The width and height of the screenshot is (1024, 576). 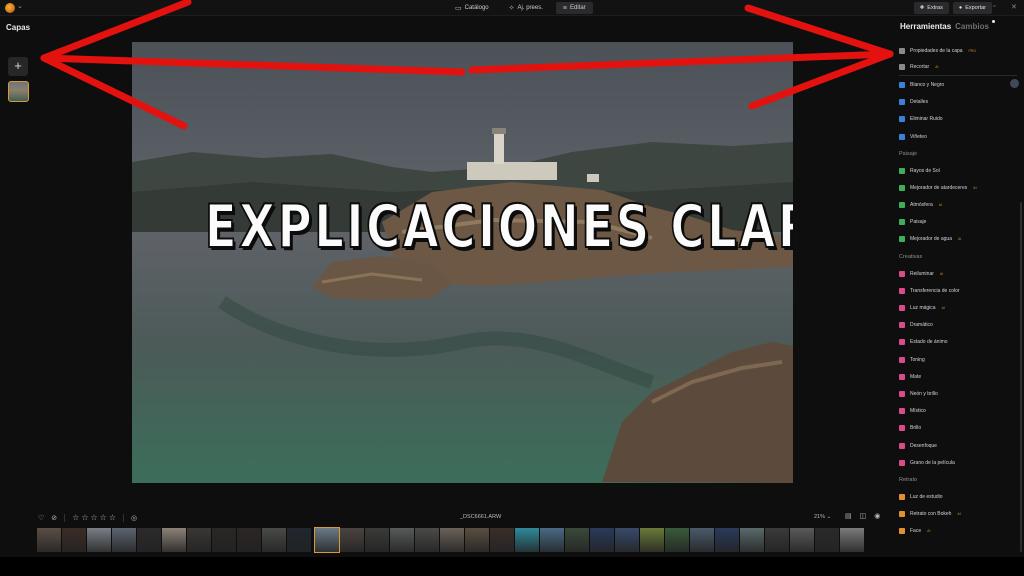 What do you see at coordinates (848, 516) in the screenshot?
I see `grid-view-icon: ▤` at bounding box center [848, 516].